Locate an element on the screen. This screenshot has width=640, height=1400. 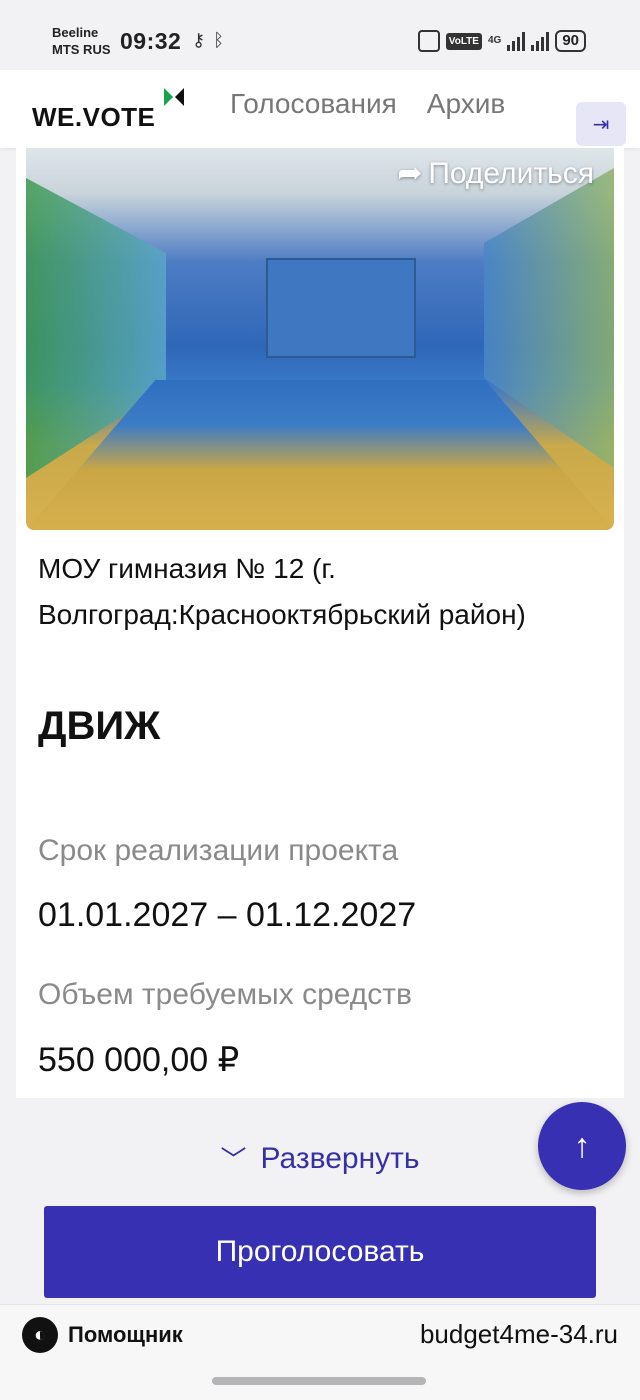
login-button: ⇥ is located at coordinates (601, 124).